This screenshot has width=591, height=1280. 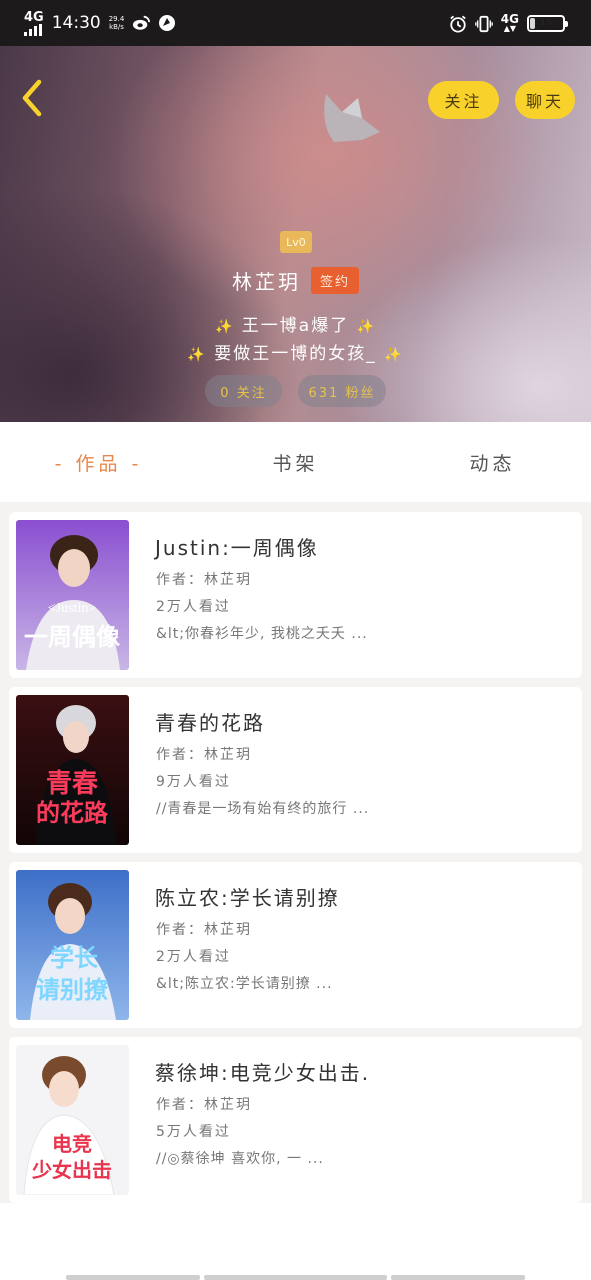 I want to click on browser-icon, so click(x=167, y=23).